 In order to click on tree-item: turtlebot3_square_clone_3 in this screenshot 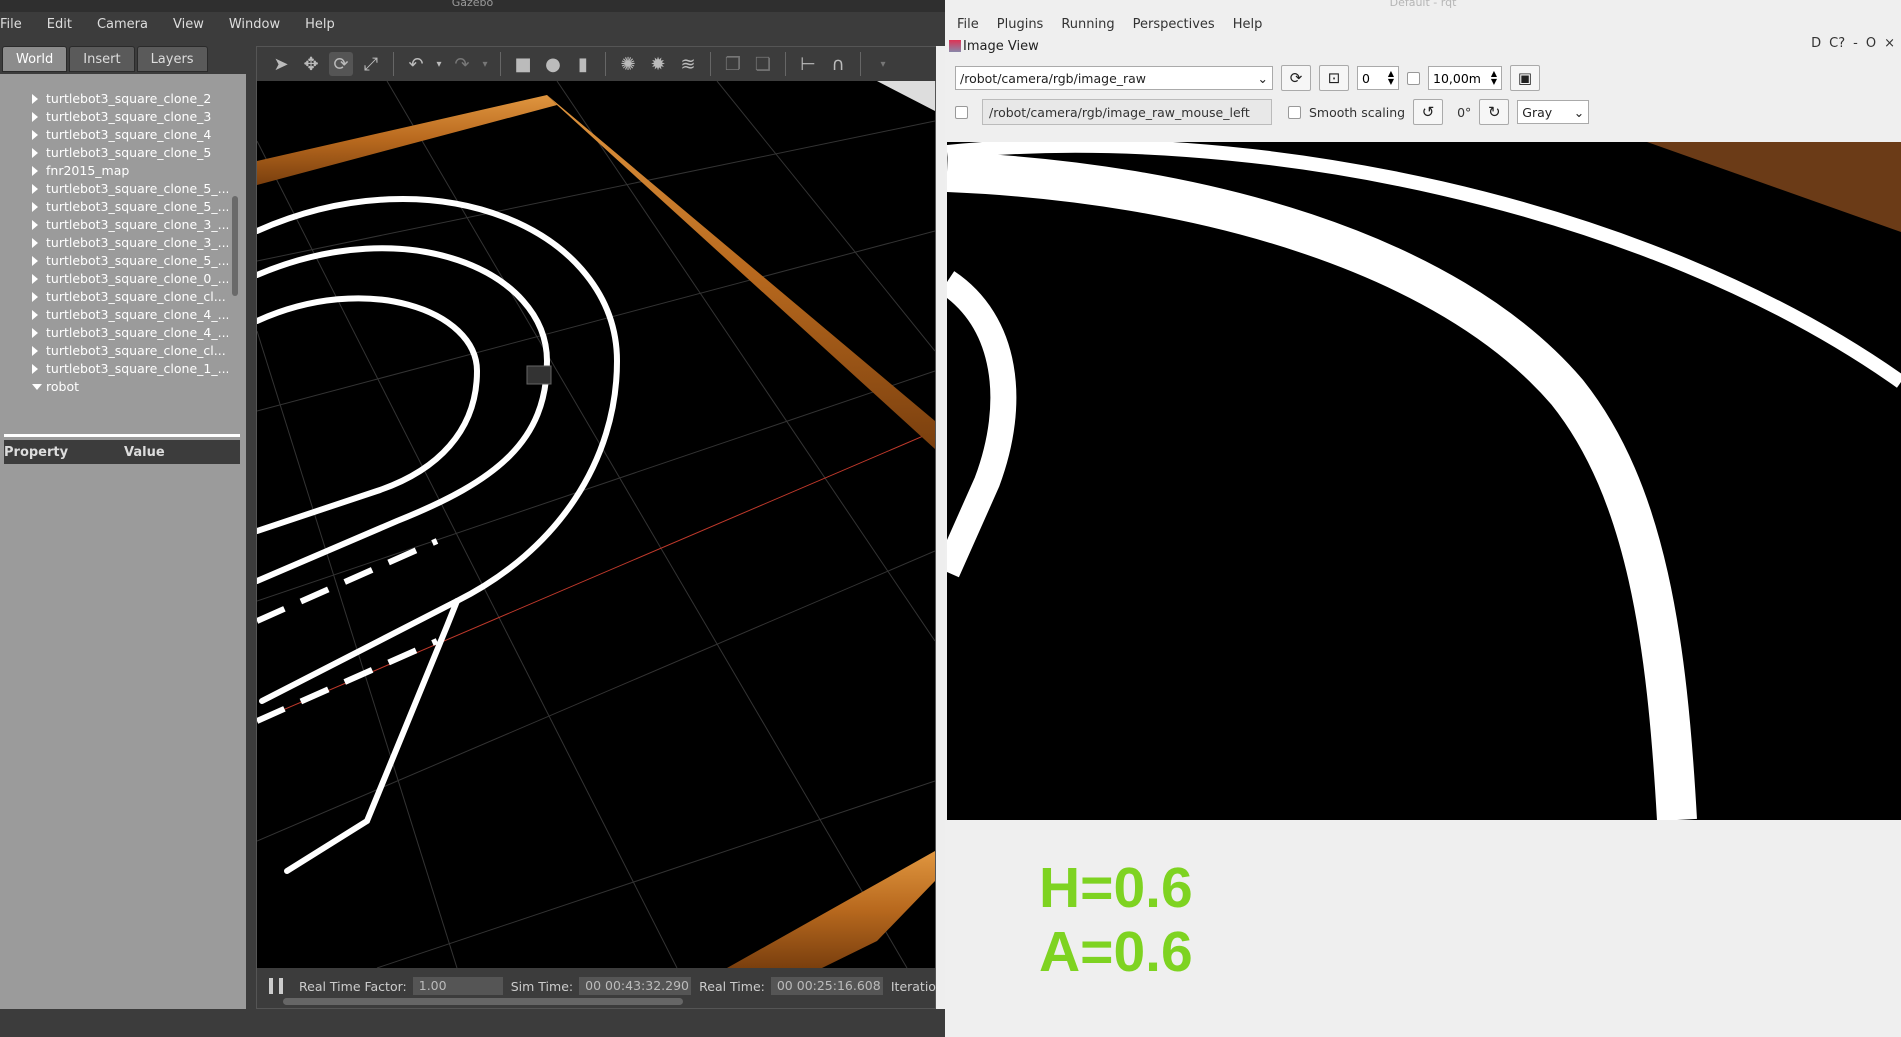, I will do `click(114, 117)`.